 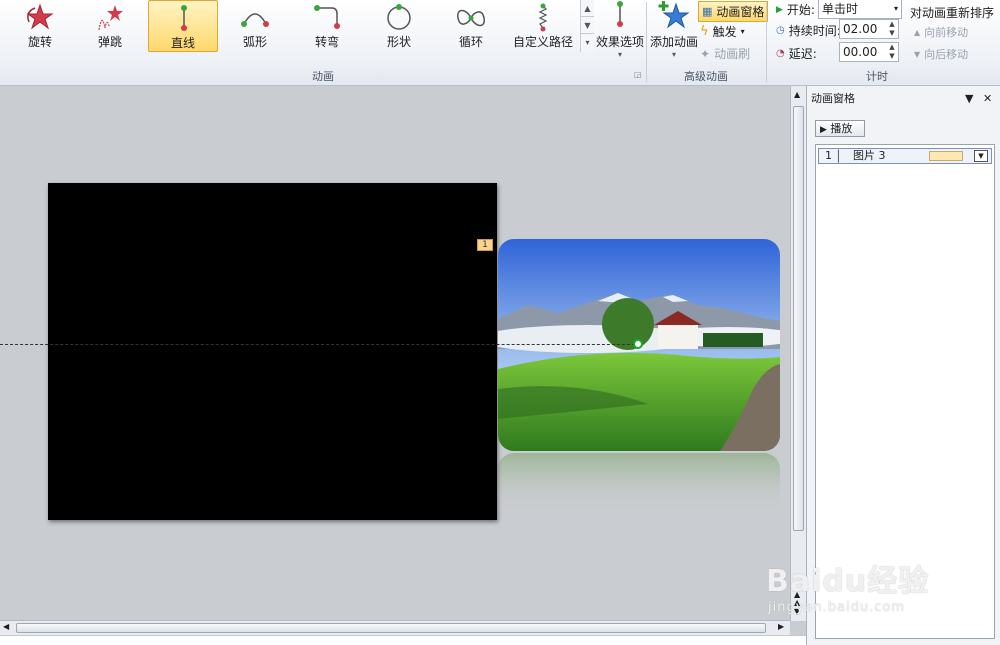 I want to click on loop-path-icon, so click(x=471, y=18).